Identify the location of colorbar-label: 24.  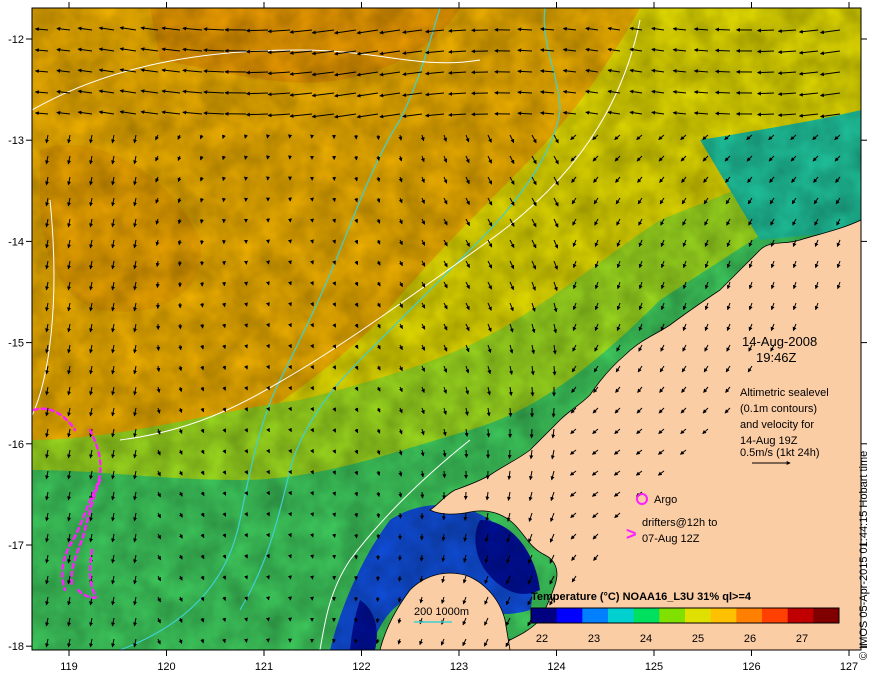
(646, 639).